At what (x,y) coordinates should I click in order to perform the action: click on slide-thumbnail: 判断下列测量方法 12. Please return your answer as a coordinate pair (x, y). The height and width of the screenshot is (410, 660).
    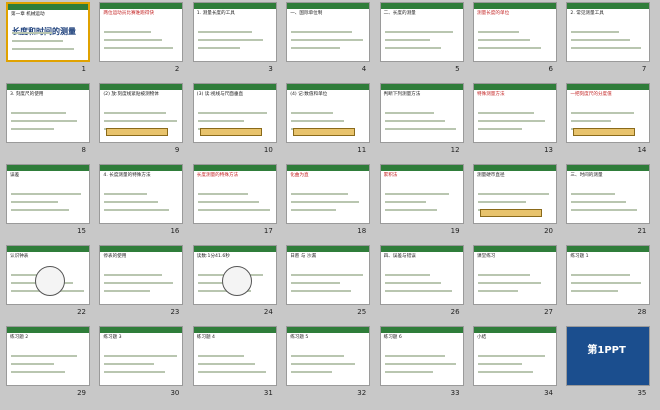
    Looking at the image, I should click on (422, 124).